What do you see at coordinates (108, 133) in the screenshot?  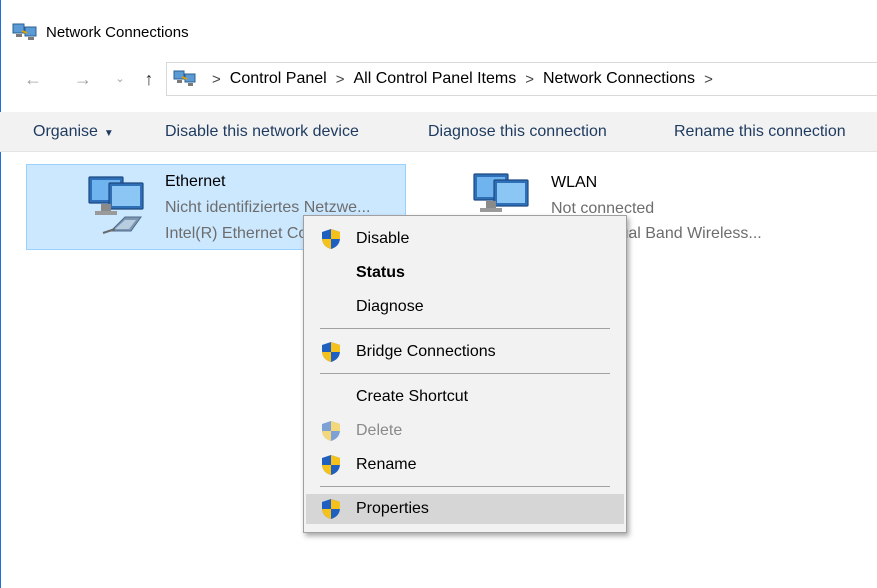 I see `caret-down-icon: ▼` at bounding box center [108, 133].